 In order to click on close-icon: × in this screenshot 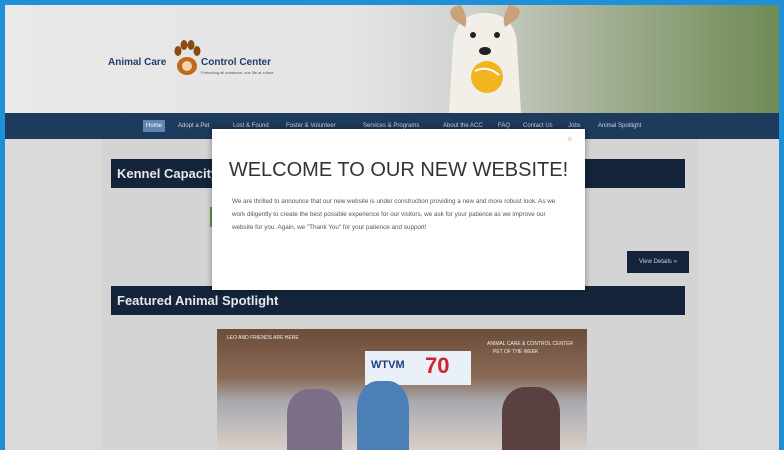, I will do `click(569, 139)`.